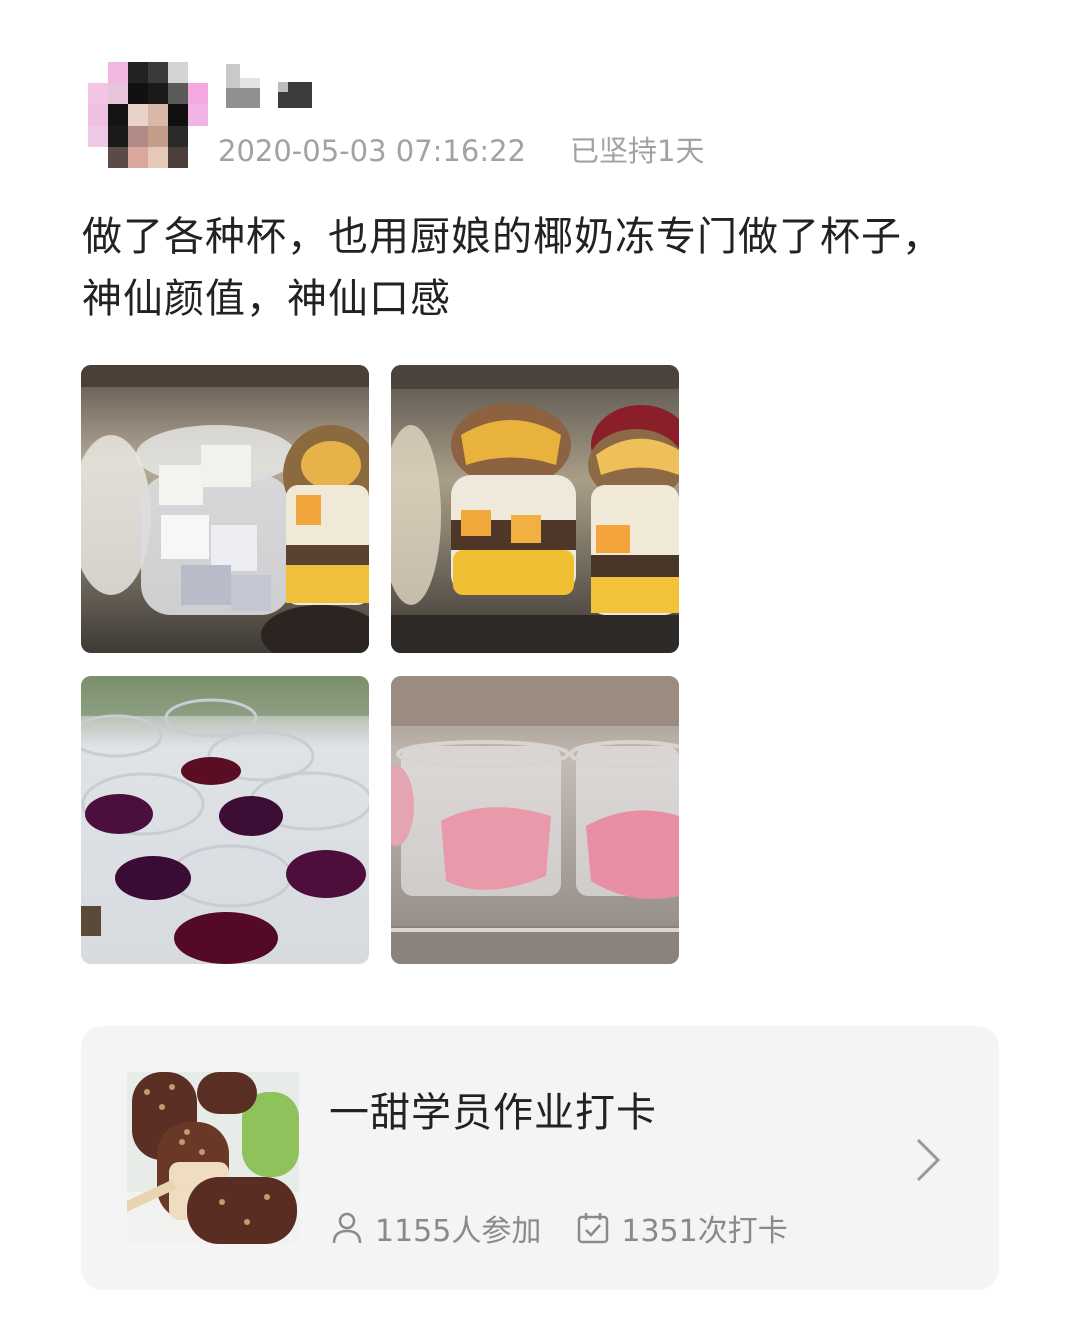 The height and width of the screenshot is (1338, 1080). I want to click on participants-stat: 1155人参加, so click(435, 1228).